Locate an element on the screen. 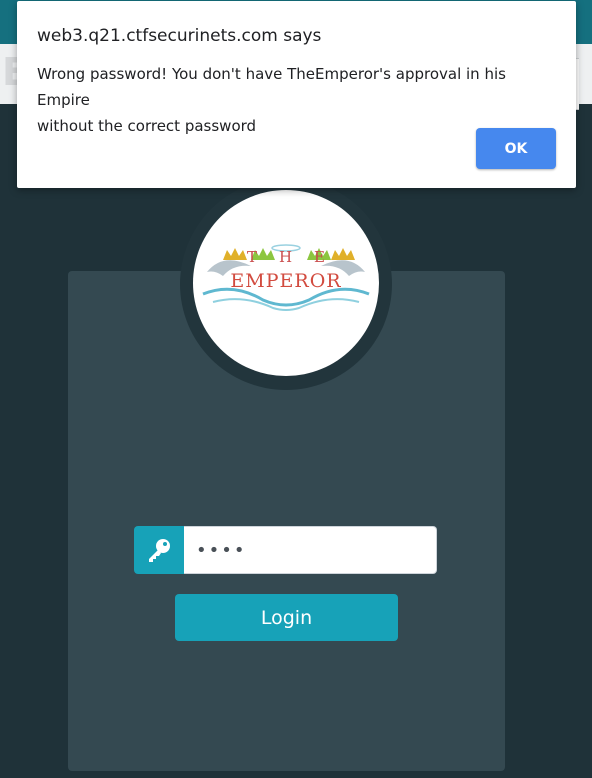 The width and height of the screenshot is (592, 778). login-button: Login is located at coordinates (286, 617).